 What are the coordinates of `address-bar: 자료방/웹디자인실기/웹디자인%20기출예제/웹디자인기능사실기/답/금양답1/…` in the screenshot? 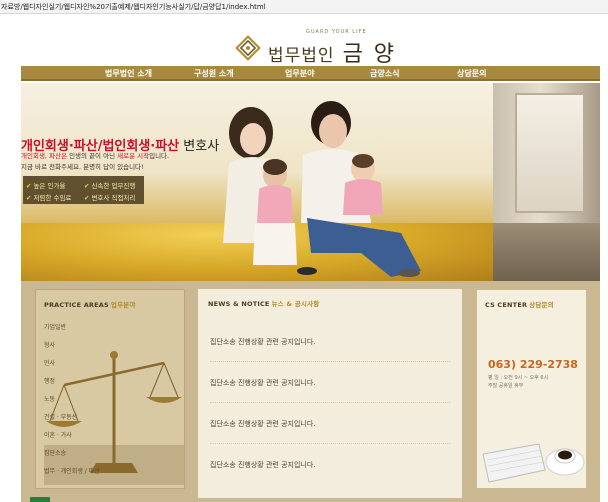 It's located at (304, 7).